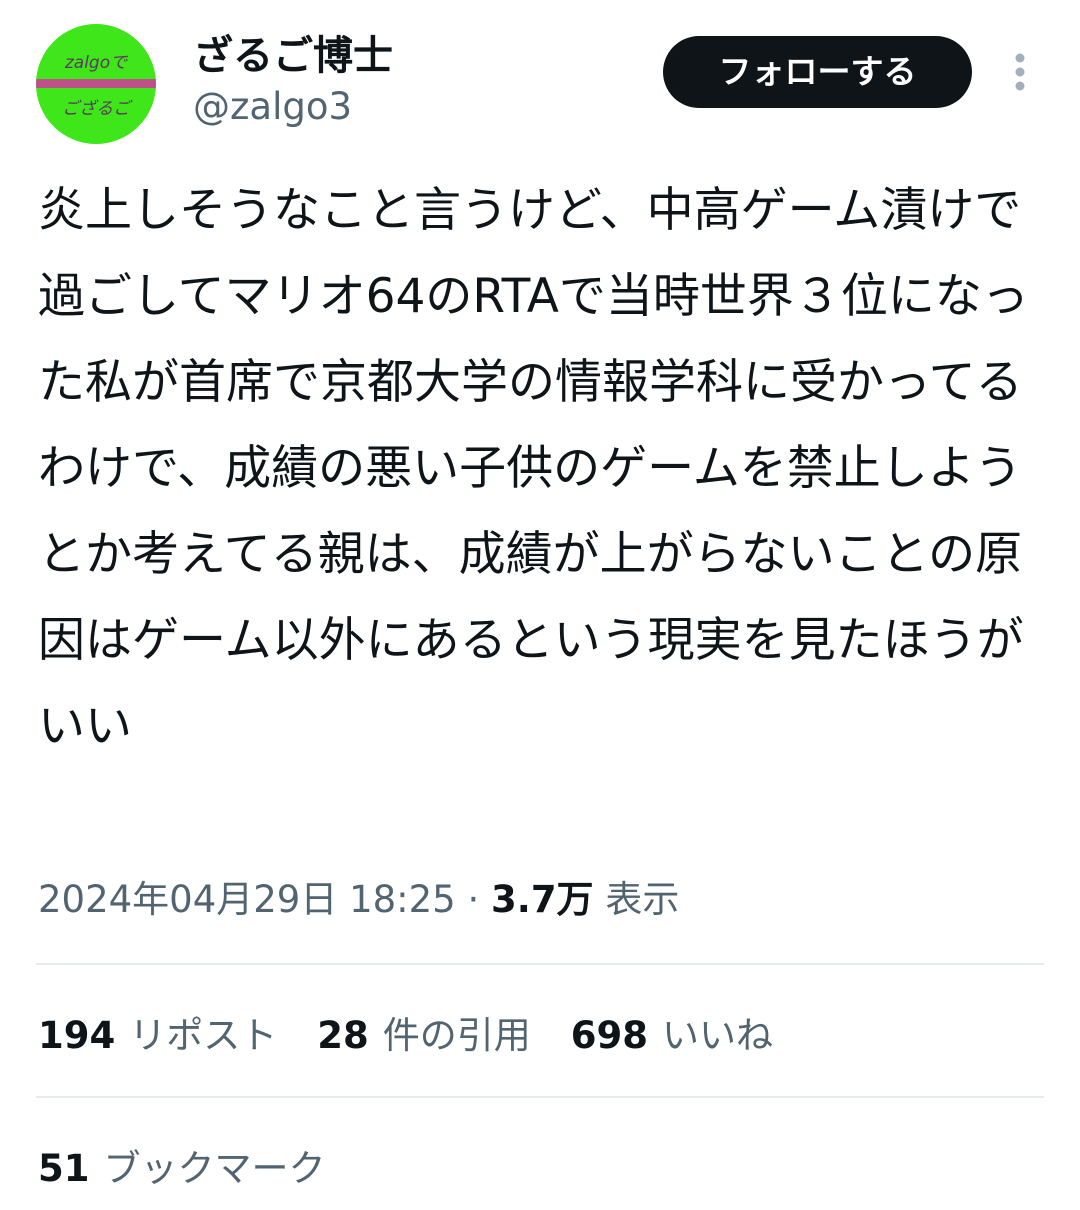 This screenshot has height=1210, width=1080. Describe the element at coordinates (96, 109) in the screenshot. I see `avatar-bottom-text: ござるご` at that location.